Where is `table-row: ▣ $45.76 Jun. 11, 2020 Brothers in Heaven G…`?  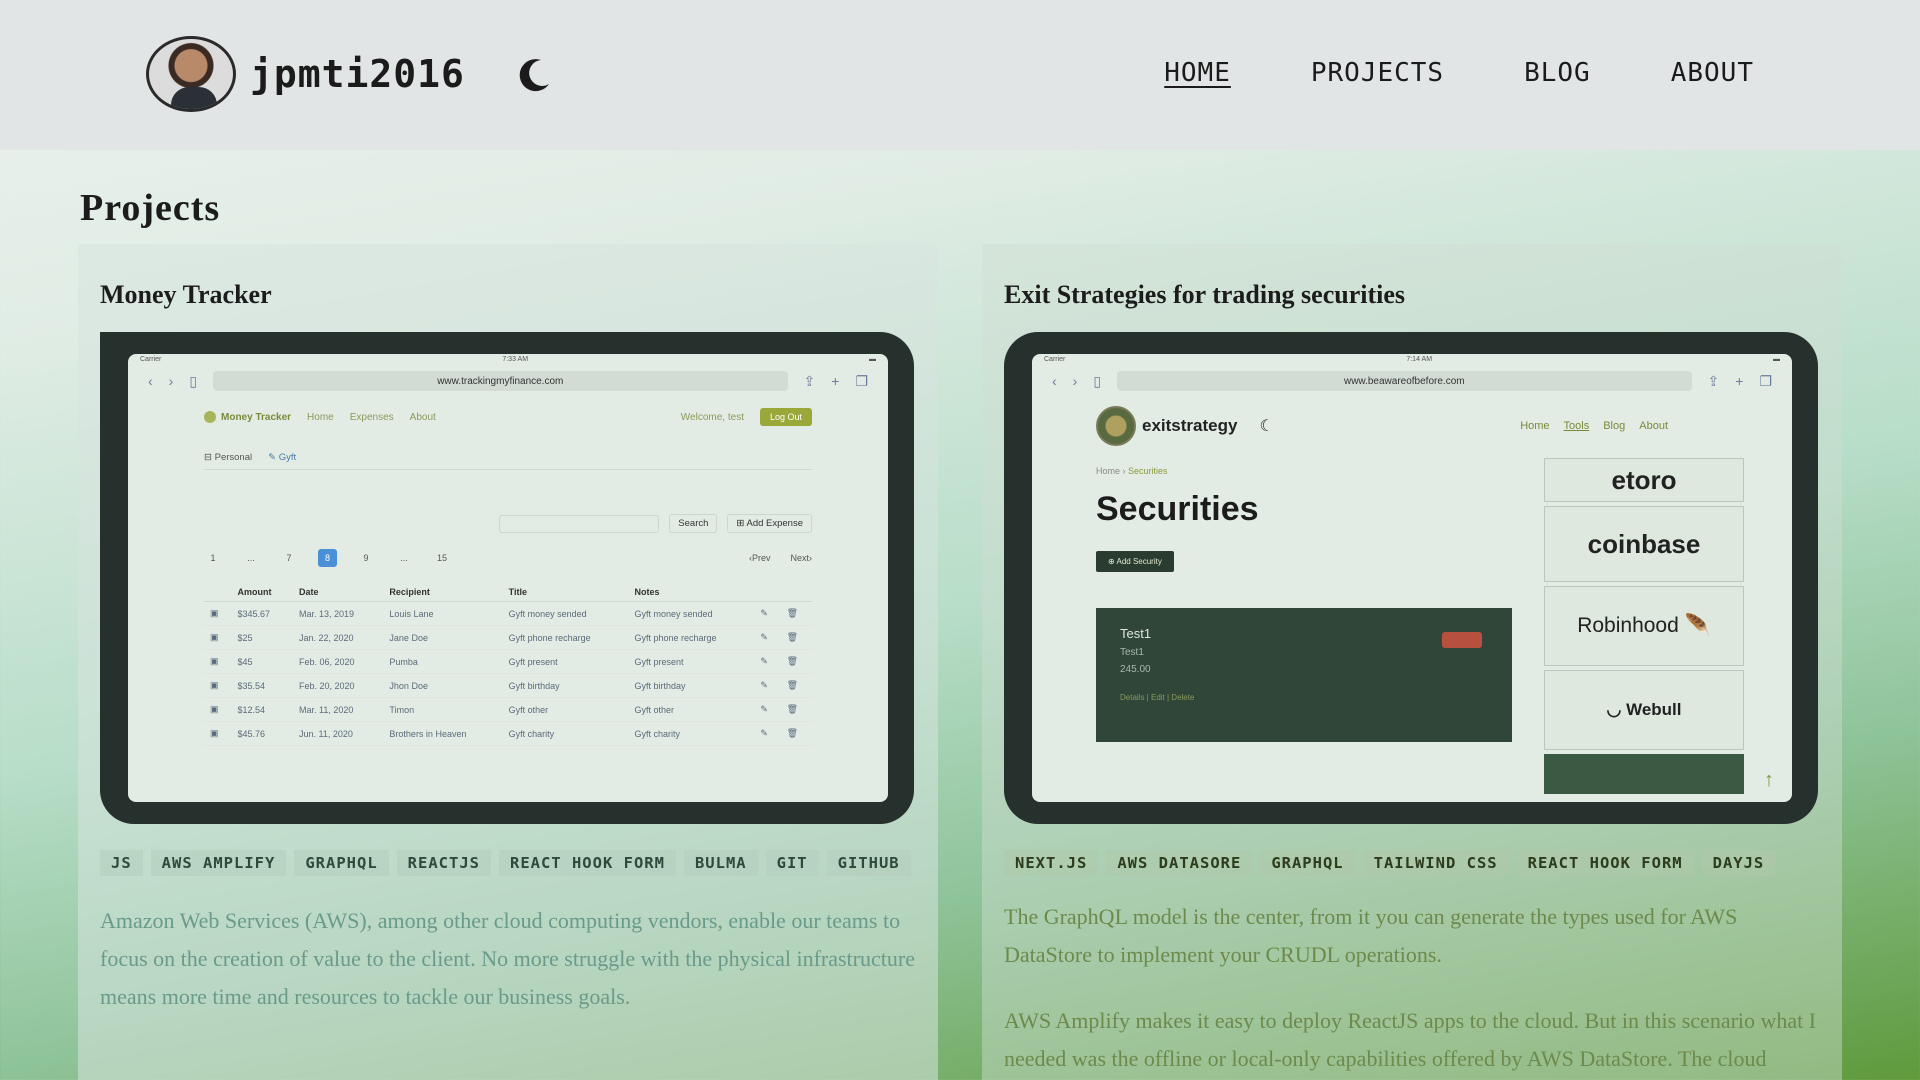 table-row: ▣ $45.76 Jun. 11, 2020 Brothers in Heaven G… is located at coordinates (508, 733).